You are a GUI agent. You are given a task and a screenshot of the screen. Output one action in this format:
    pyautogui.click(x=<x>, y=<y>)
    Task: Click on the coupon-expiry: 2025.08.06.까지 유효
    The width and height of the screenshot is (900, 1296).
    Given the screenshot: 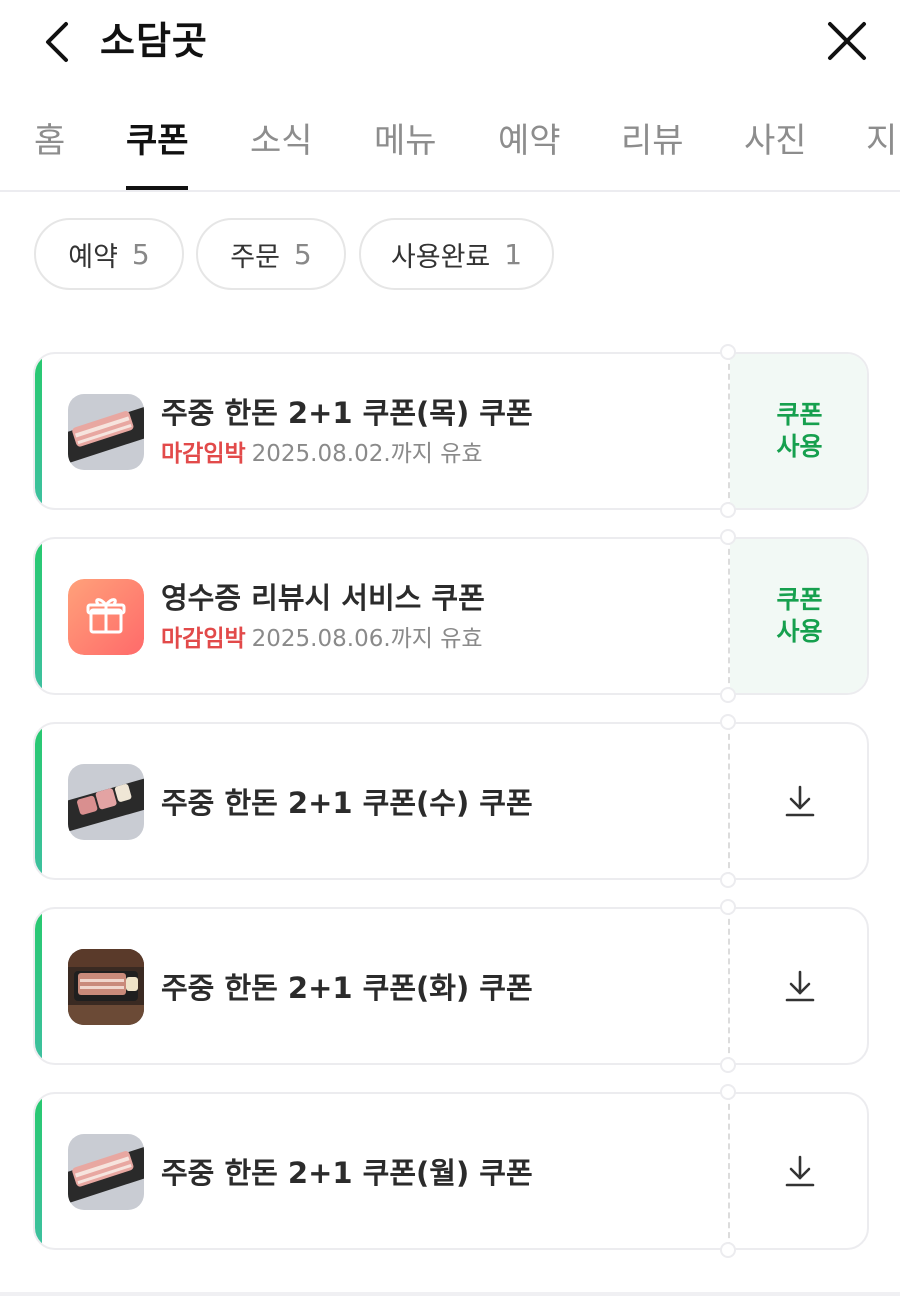 What is the action you would take?
    pyautogui.click(x=367, y=639)
    